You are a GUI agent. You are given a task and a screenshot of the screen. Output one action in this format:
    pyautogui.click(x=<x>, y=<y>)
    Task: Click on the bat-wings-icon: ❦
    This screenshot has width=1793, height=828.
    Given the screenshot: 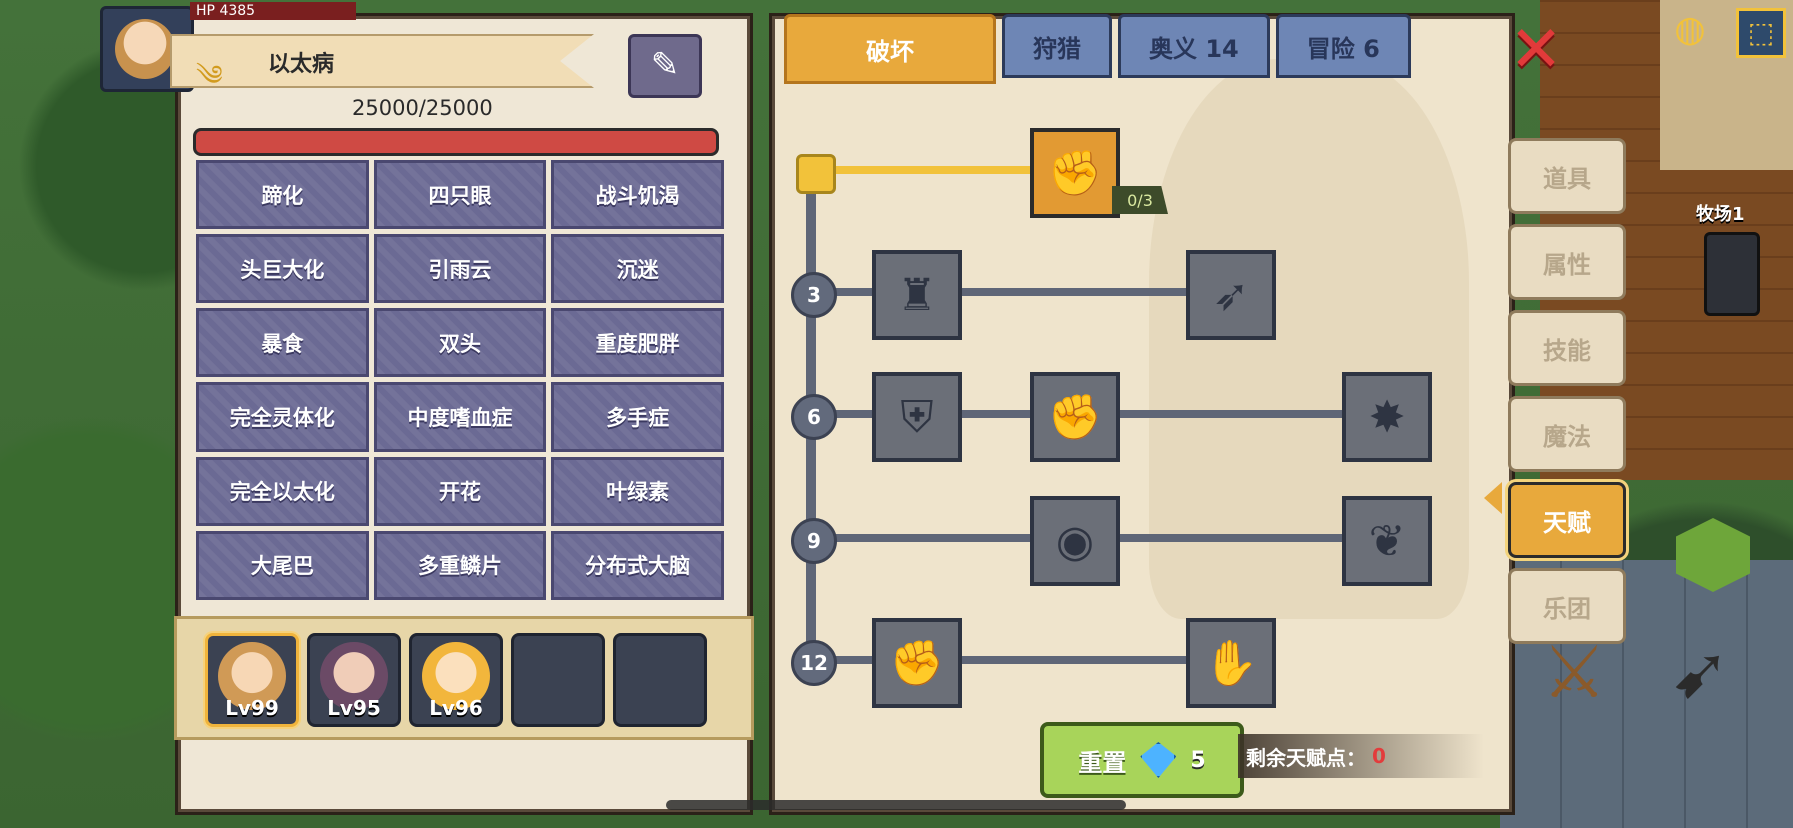 What is the action you would take?
    pyautogui.click(x=1387, y=541)
    